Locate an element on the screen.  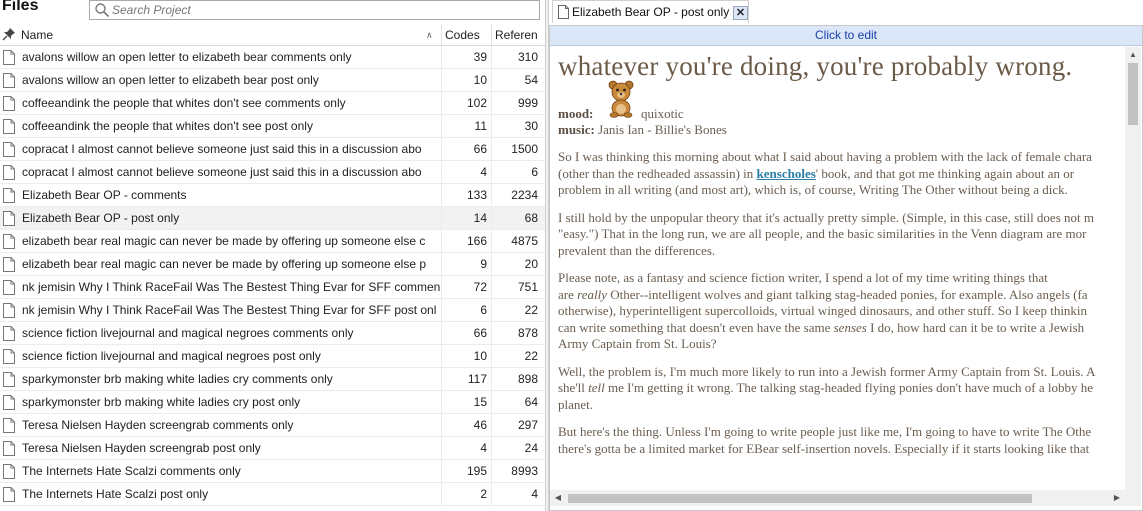
file-codes-count: 72 is located at coordinates (466, 287).